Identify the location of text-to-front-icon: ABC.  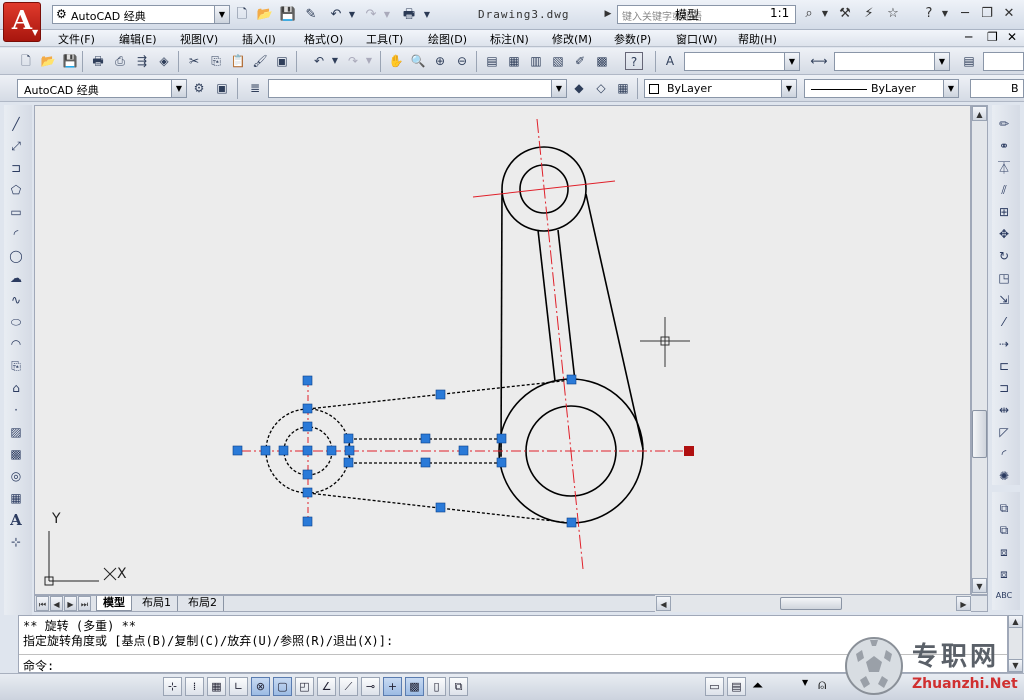
(1004, 596).